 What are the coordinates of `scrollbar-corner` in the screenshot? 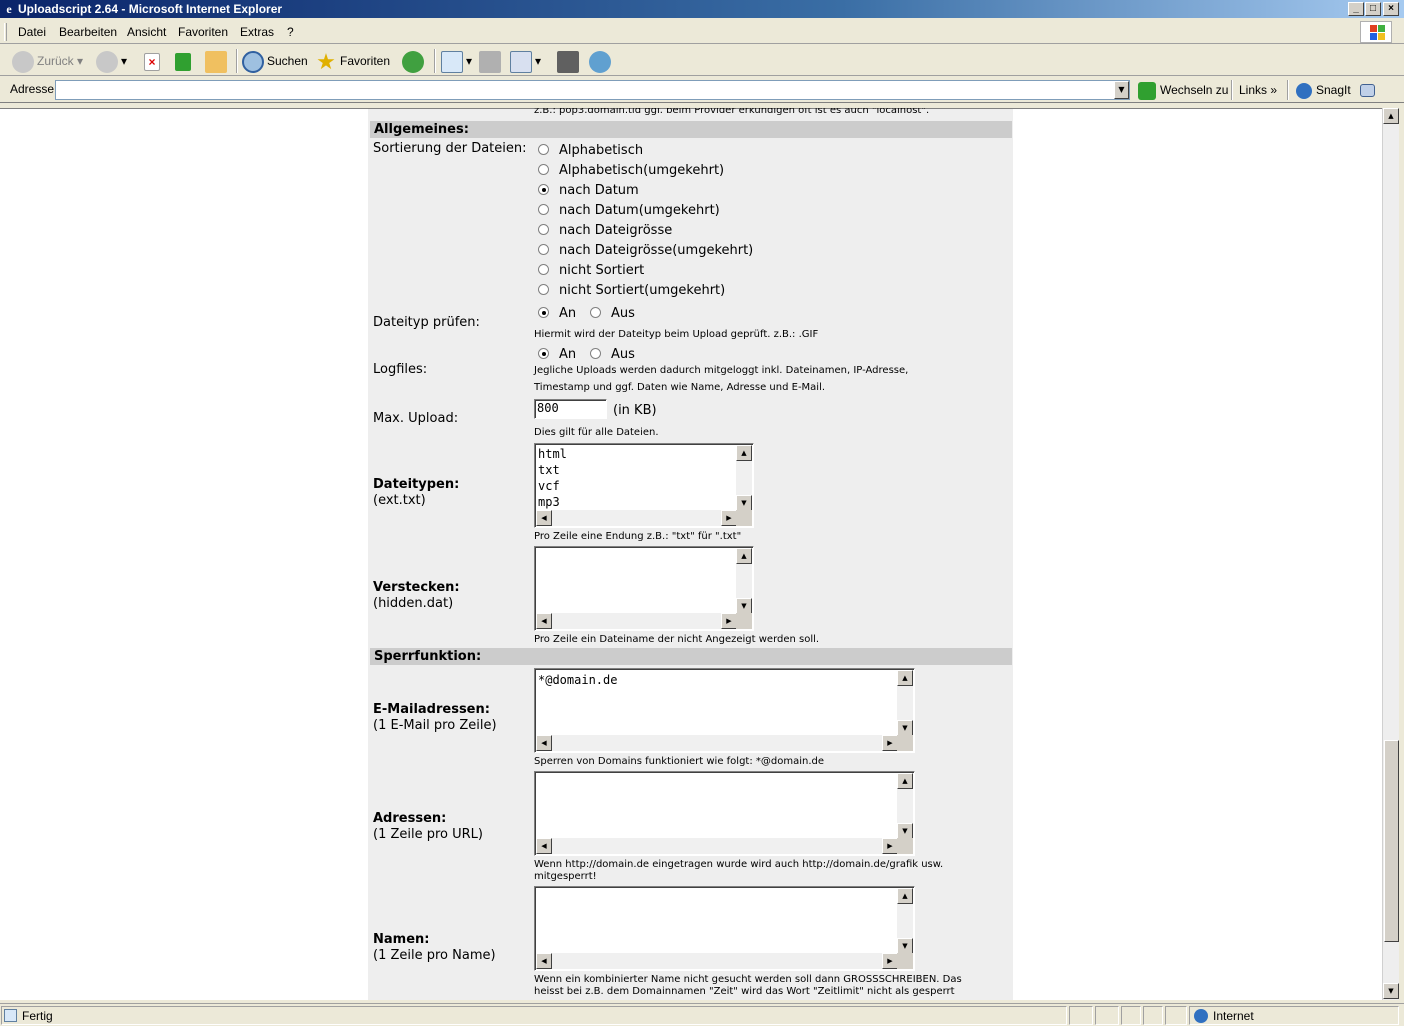 It's located at (905, 846).